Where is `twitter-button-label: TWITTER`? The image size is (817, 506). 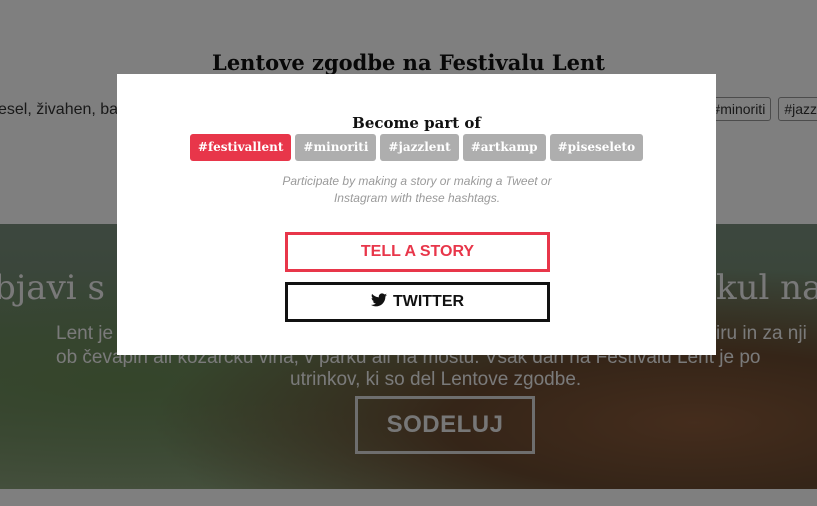 twitter-button-label: TWITTER is located at coordinates (428, 301).